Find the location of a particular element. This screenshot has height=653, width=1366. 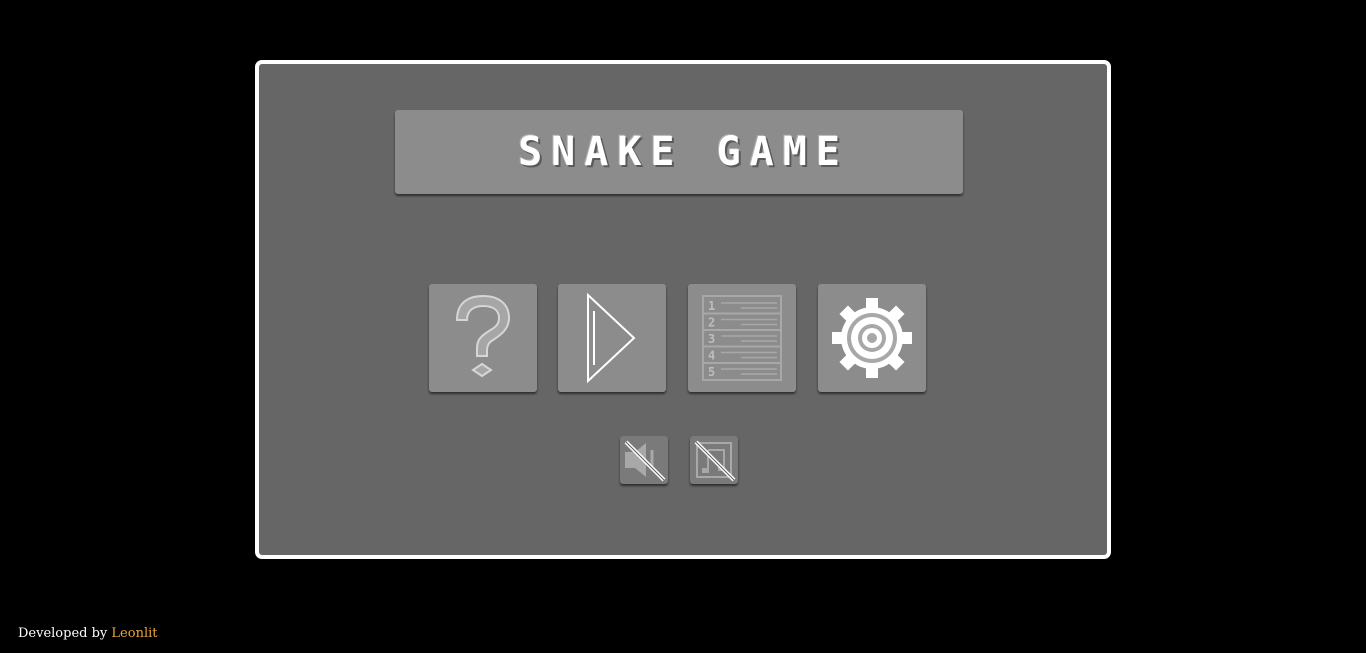

footer-credit: Developed by Leonlit is located at coordinates (88, 633).